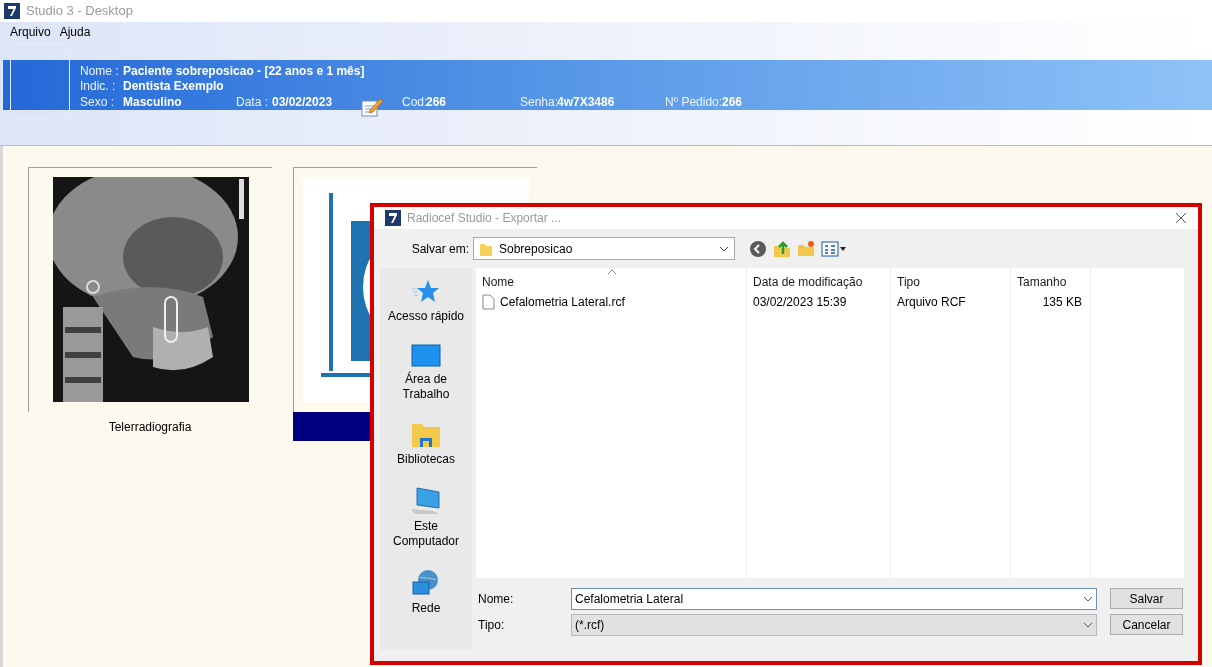 This screenshot has width=1212, height=667. Describe the element at coordinates (426, 387) in the screenshot. I see `place-label: Área de Trabalho` at that location.